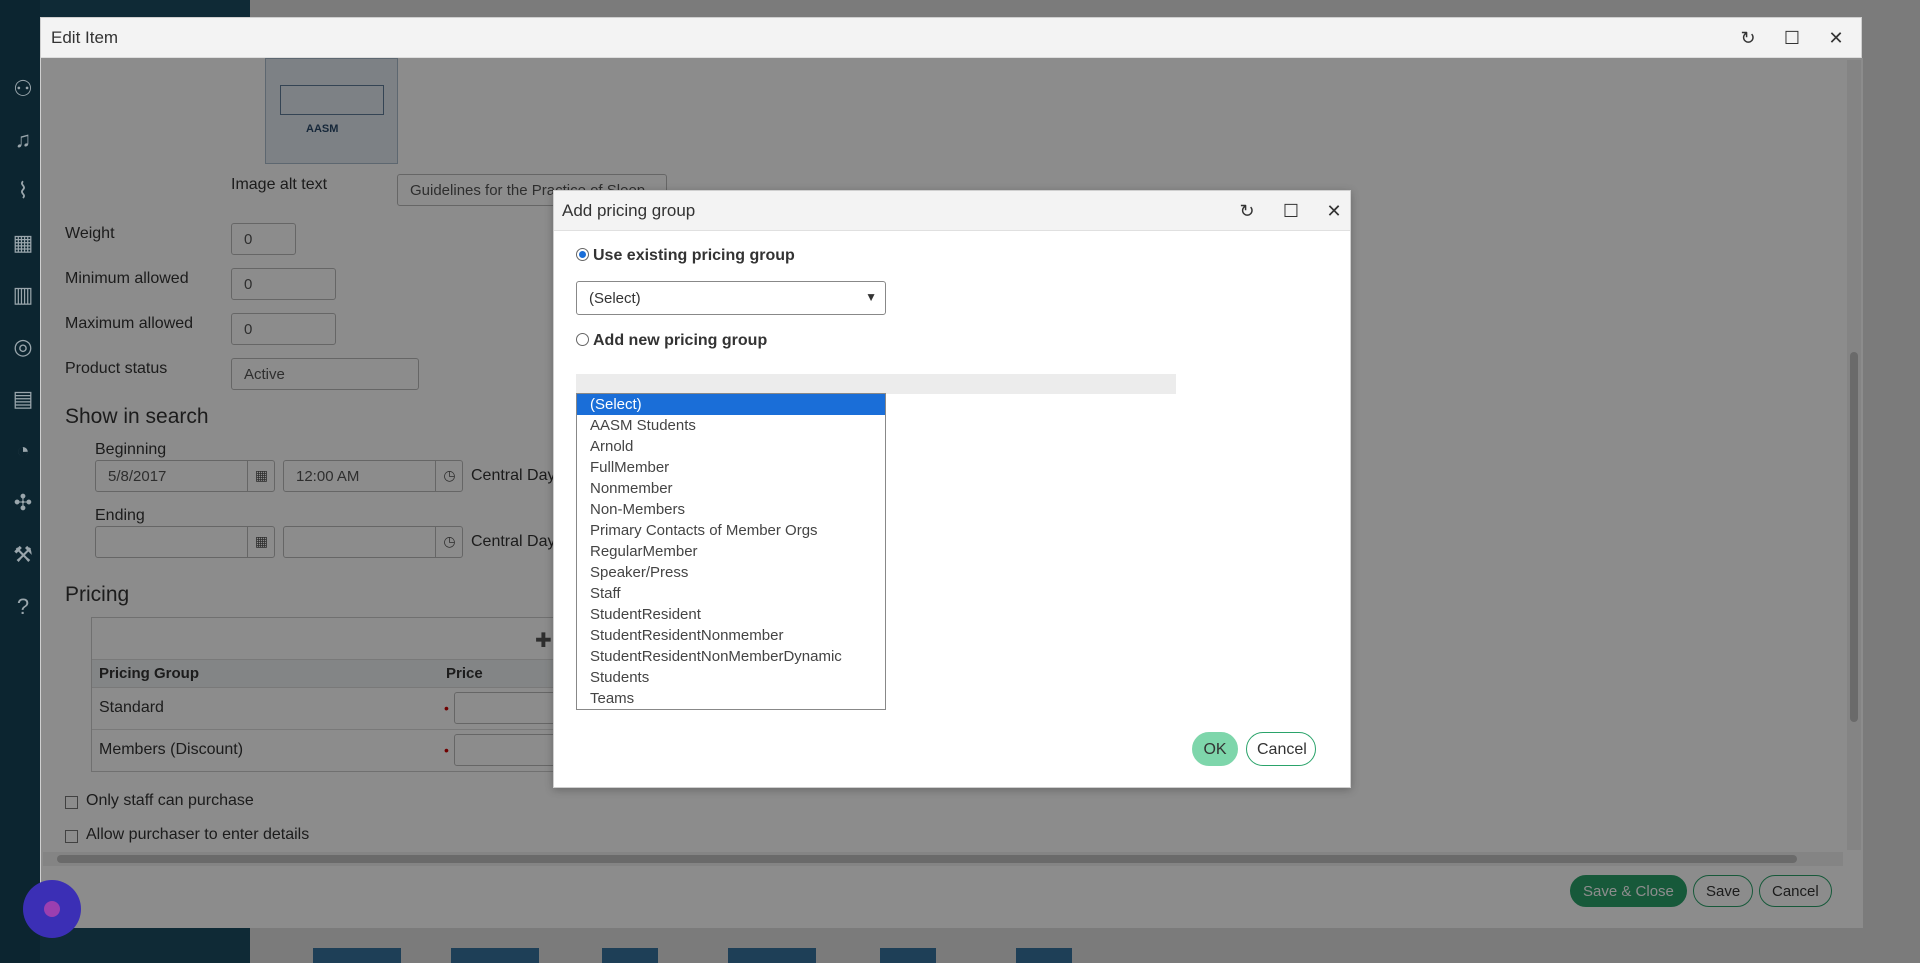 The width and height of the screenshot is (1920, 963). I want to click on list-item: (Select), so click(731, 404).